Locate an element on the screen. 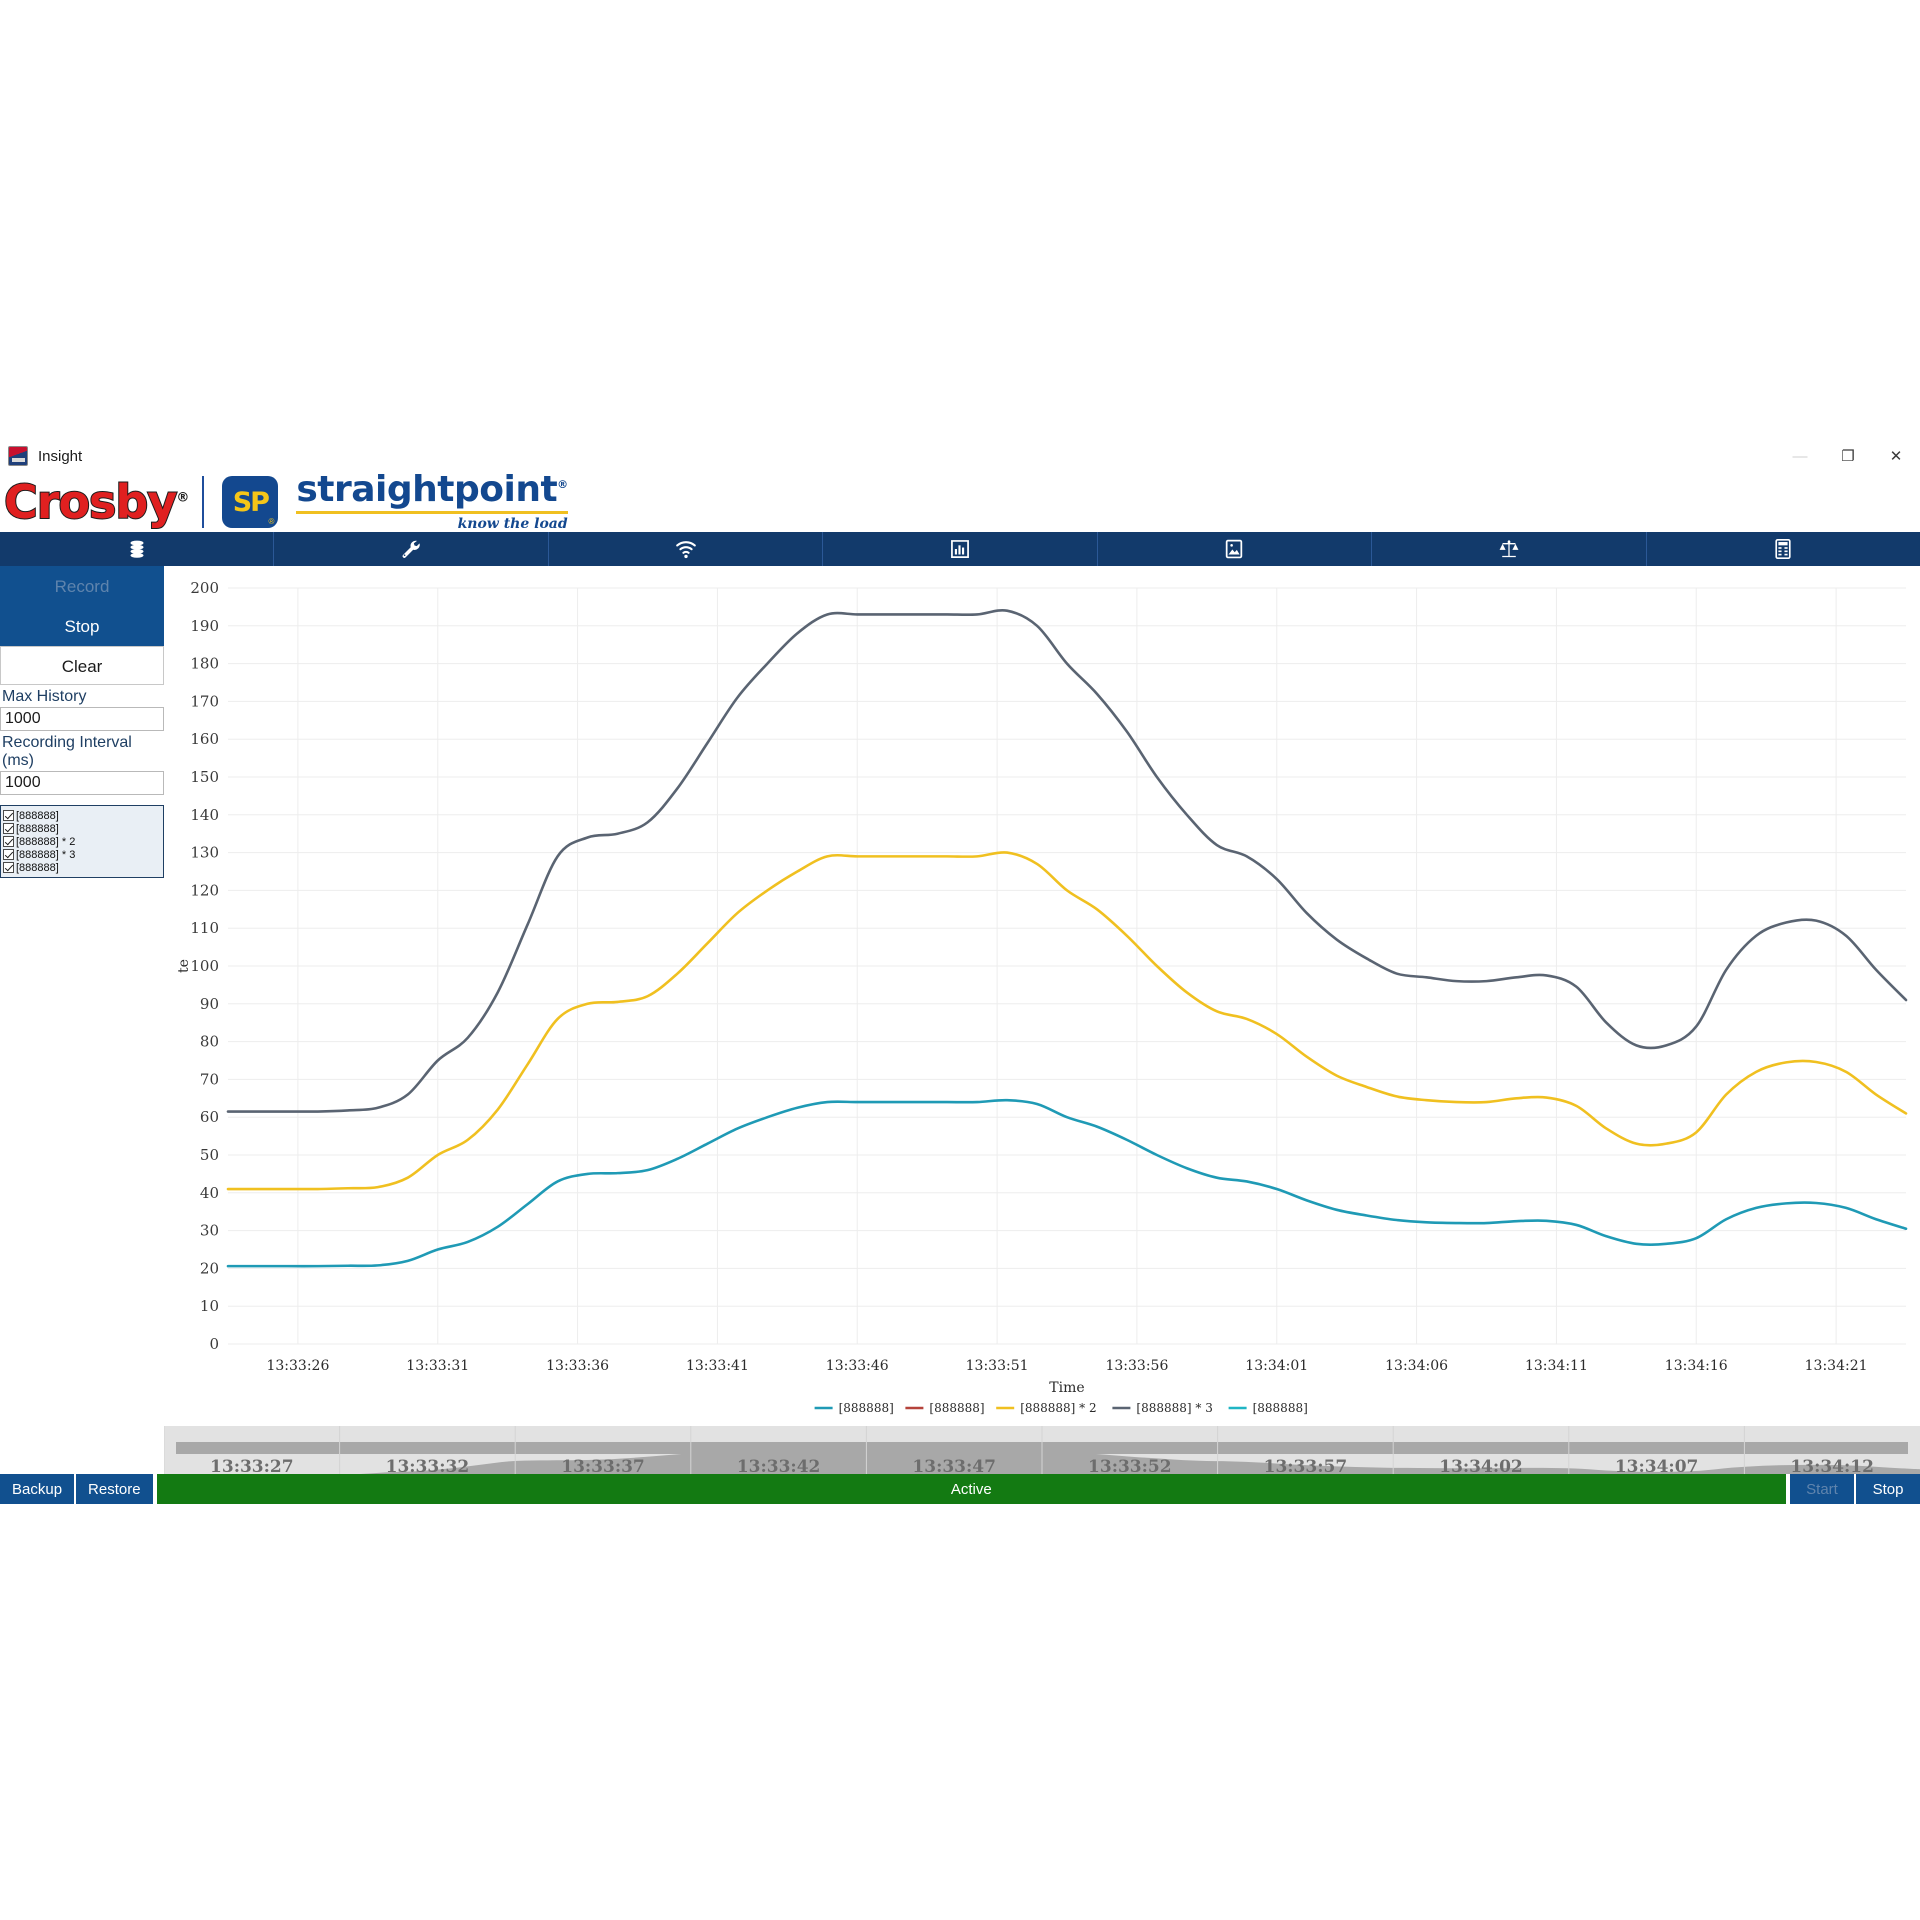  start-button: Start is located at coordinates (1821, 1489).